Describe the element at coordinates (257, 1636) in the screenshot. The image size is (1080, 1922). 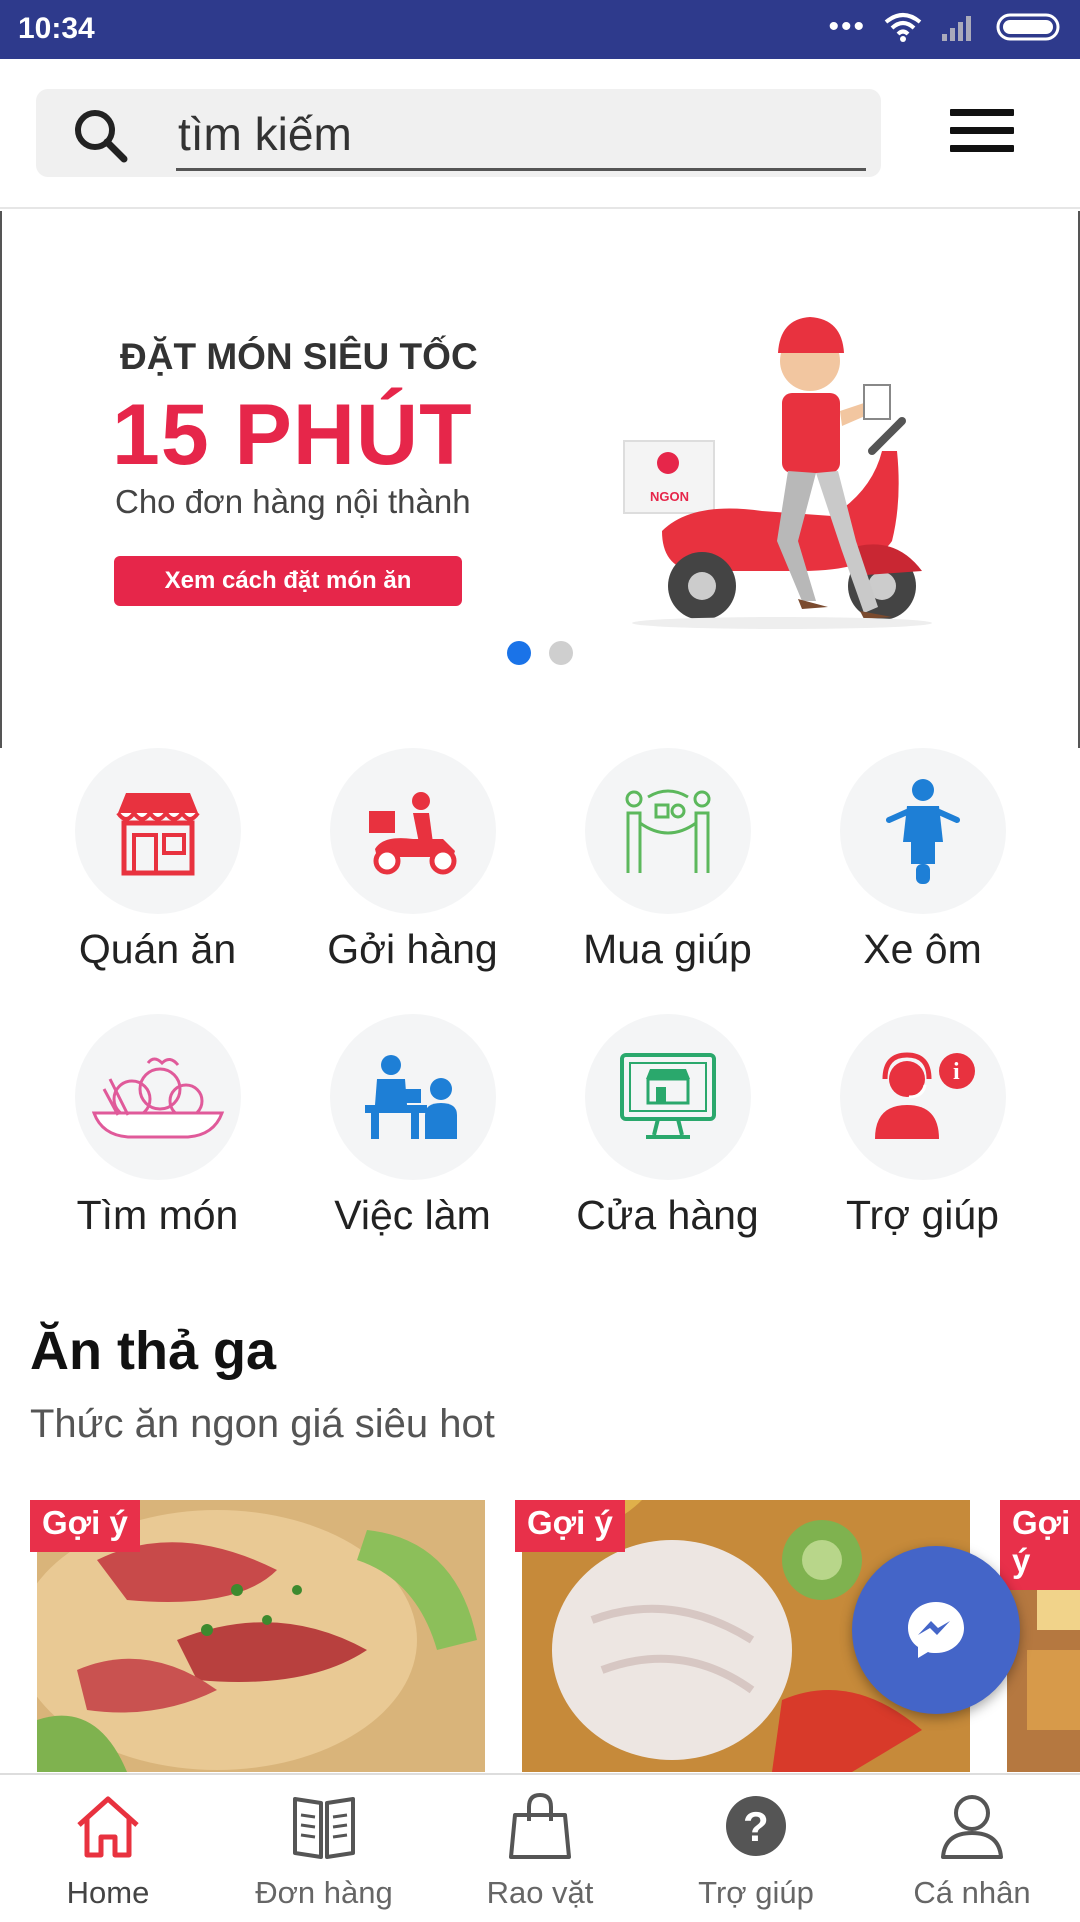
I see `food-card: Gợi ý` at that location.